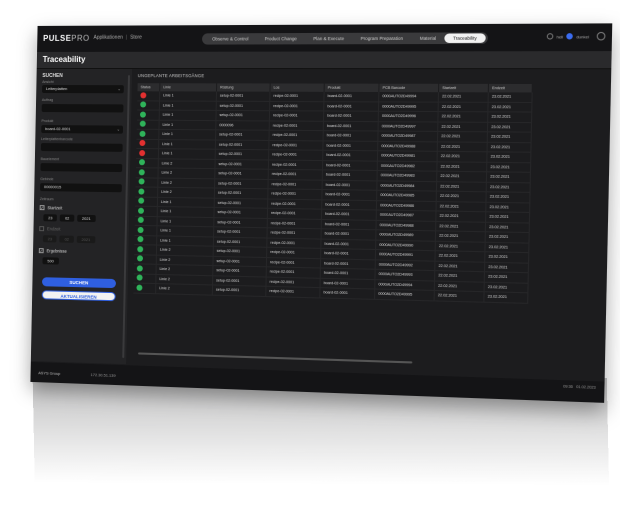 This screenshot has width=620, height=508. Describe the element at coordinates (108, 38) in the screenshot. I see `apps-link: Applikationen` at that location.